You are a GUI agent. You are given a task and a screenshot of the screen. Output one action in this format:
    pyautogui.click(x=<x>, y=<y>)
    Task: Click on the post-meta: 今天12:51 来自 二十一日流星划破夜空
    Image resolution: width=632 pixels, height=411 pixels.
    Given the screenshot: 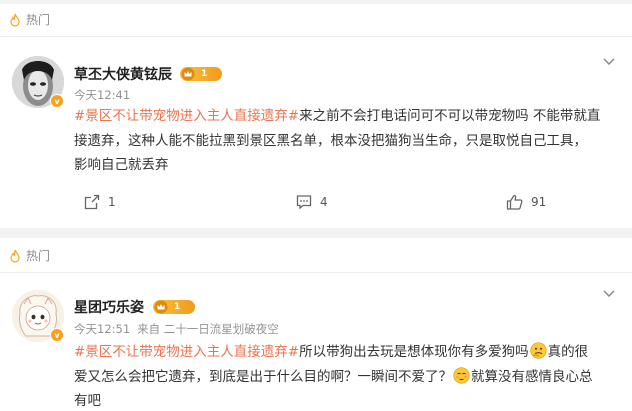 What is the action you would take?
    pyautogui.click(x=176, y=329)
    